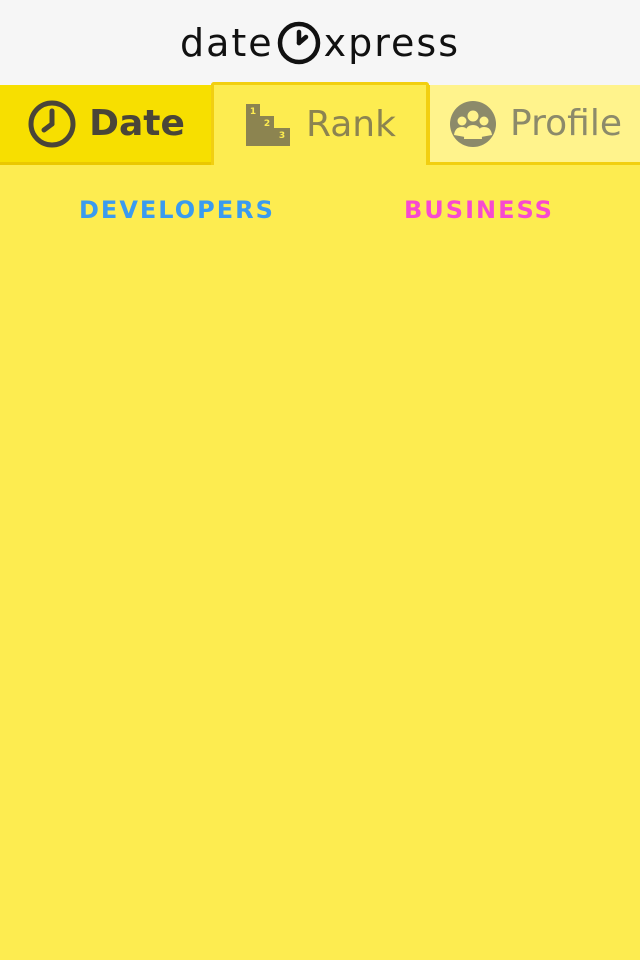  I want to click on rank-categories: DEVELOPERS BUSINESS, so click(320, 210).